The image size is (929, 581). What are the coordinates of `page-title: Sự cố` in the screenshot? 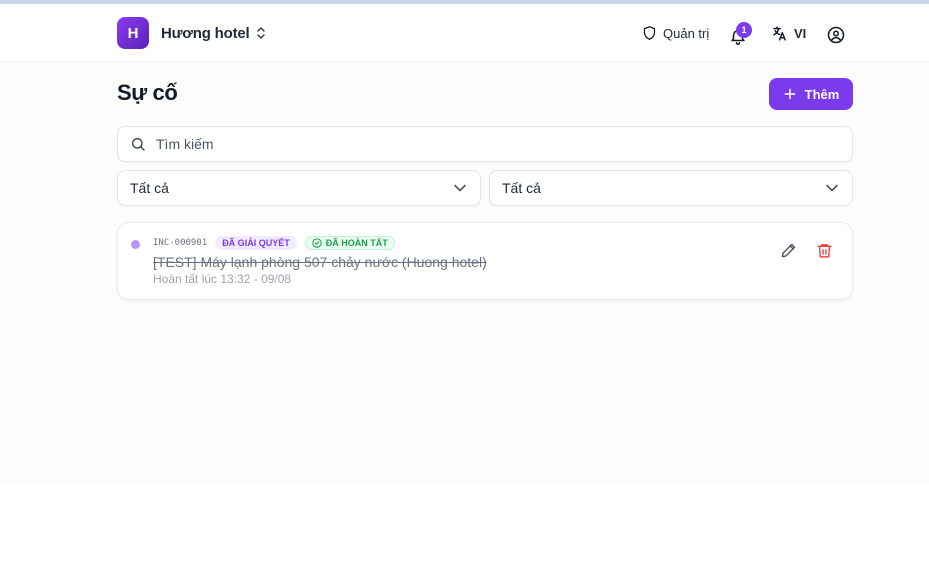 It's located at (147, 92).